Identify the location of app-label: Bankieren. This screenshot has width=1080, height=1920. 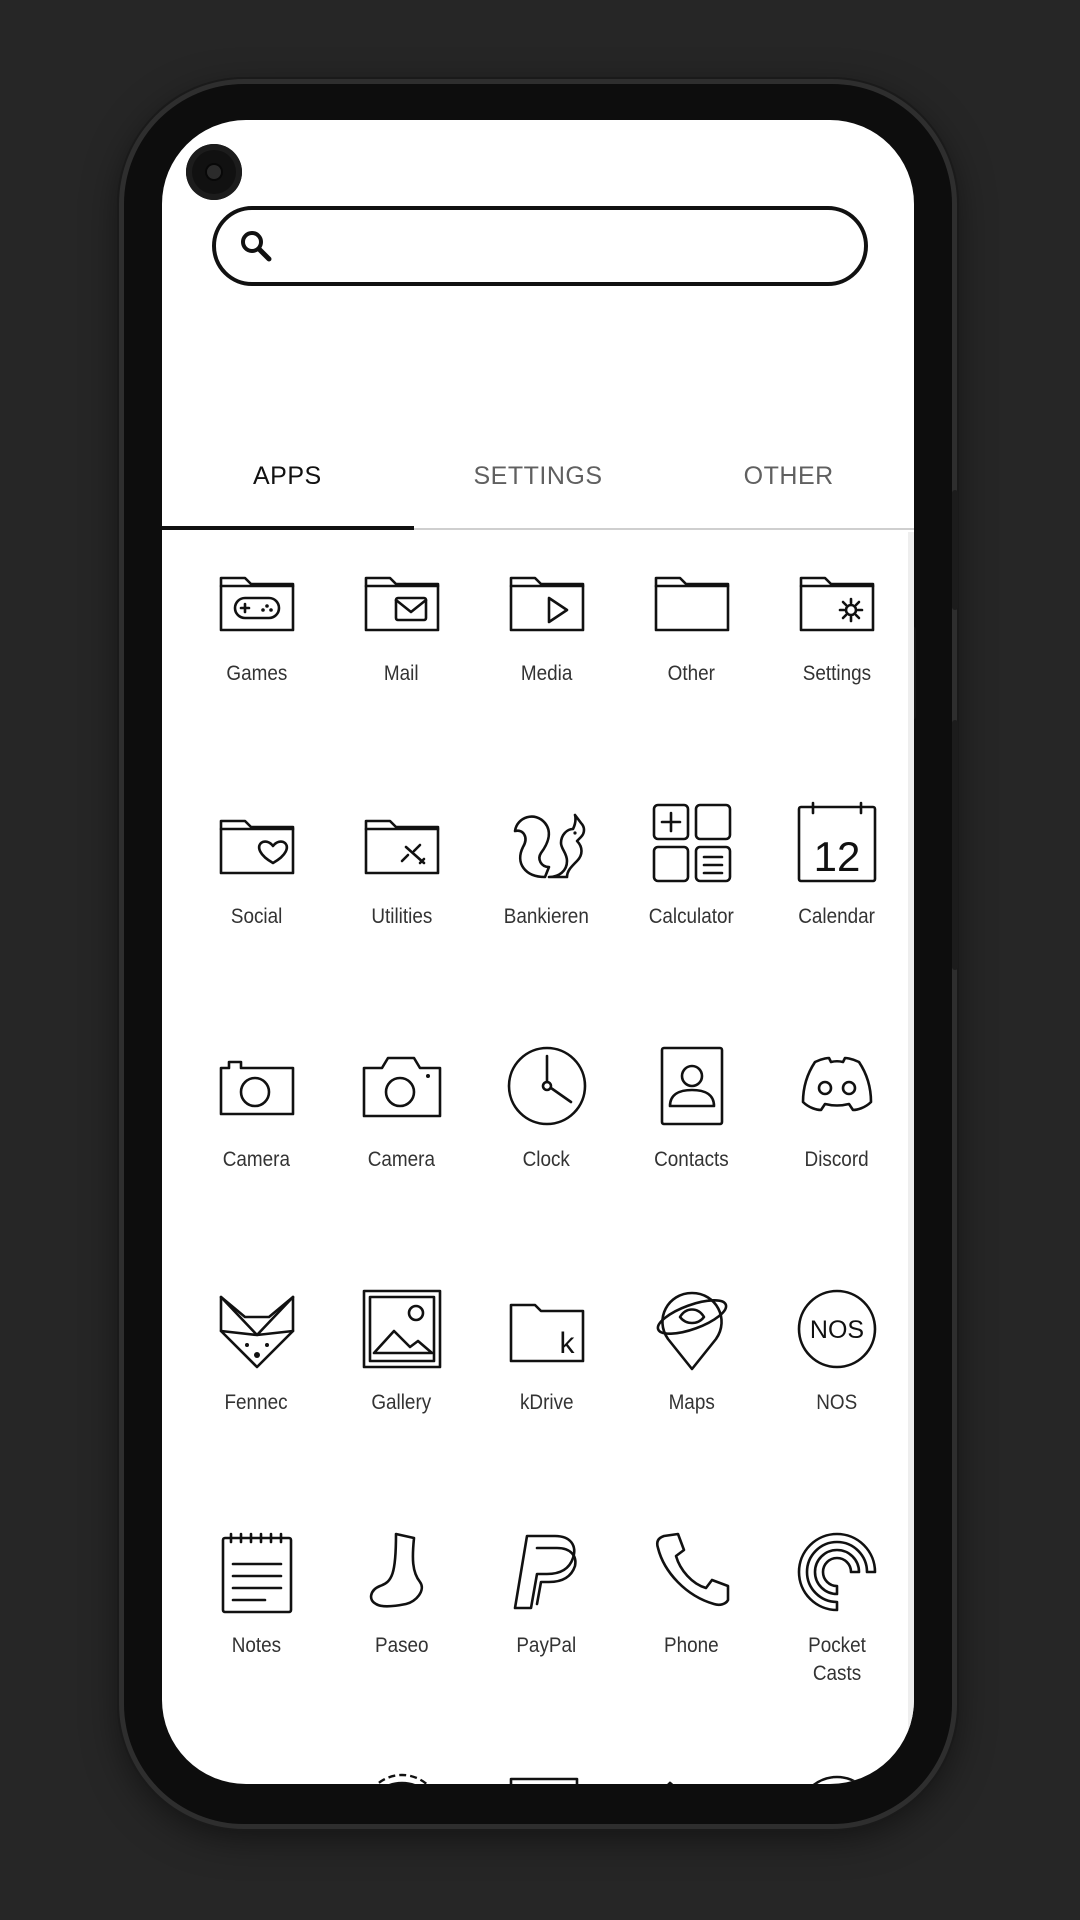
(546, 916).